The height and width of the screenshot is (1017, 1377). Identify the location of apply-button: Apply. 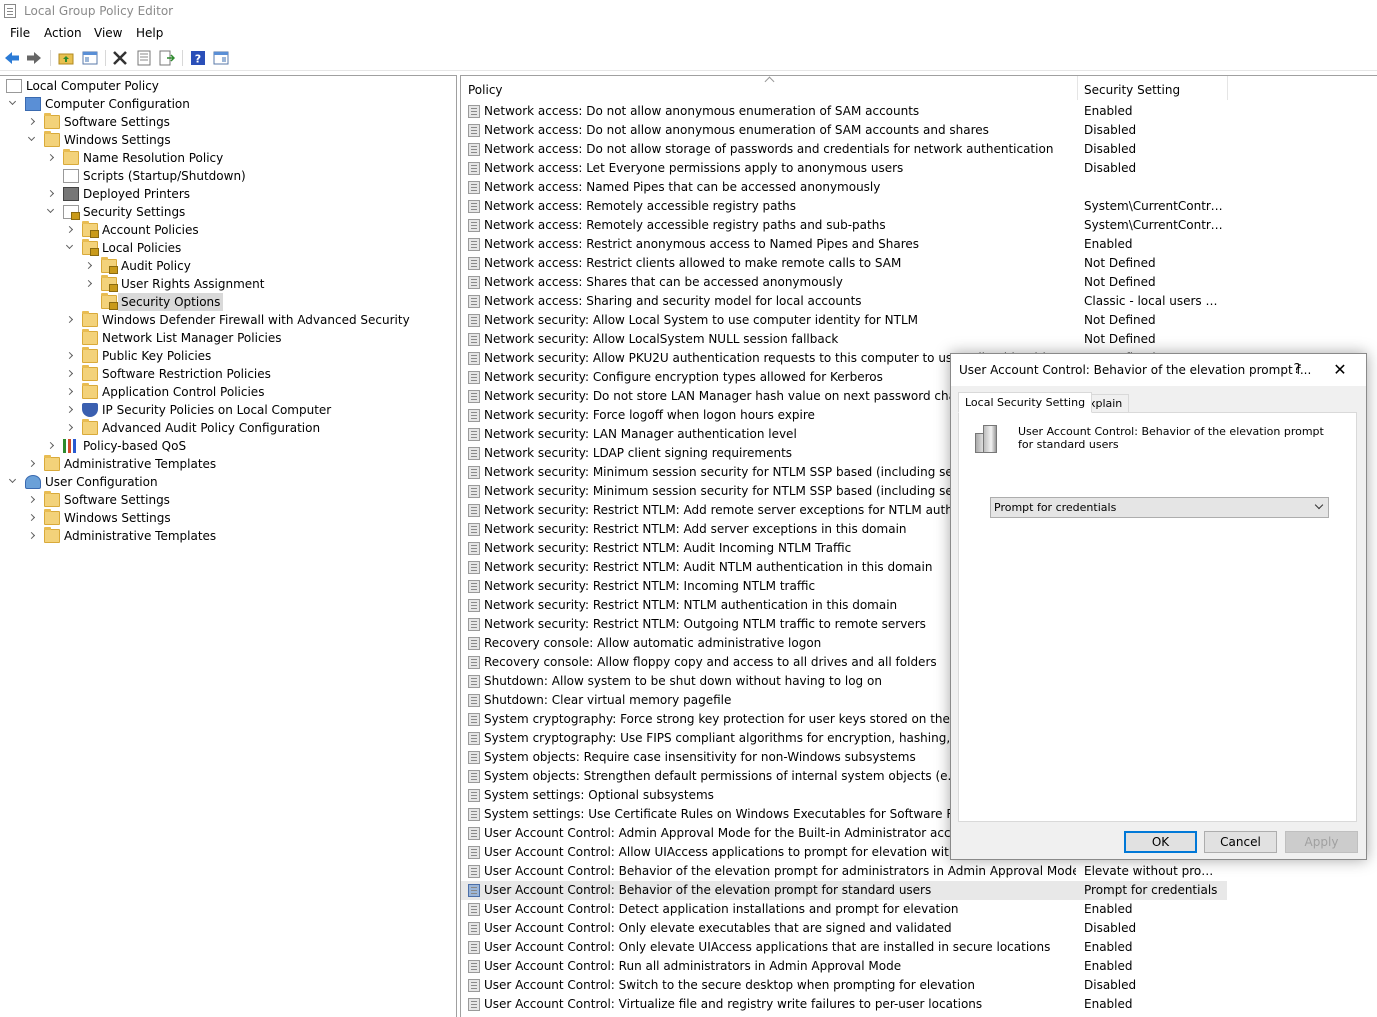
(1321, 842).